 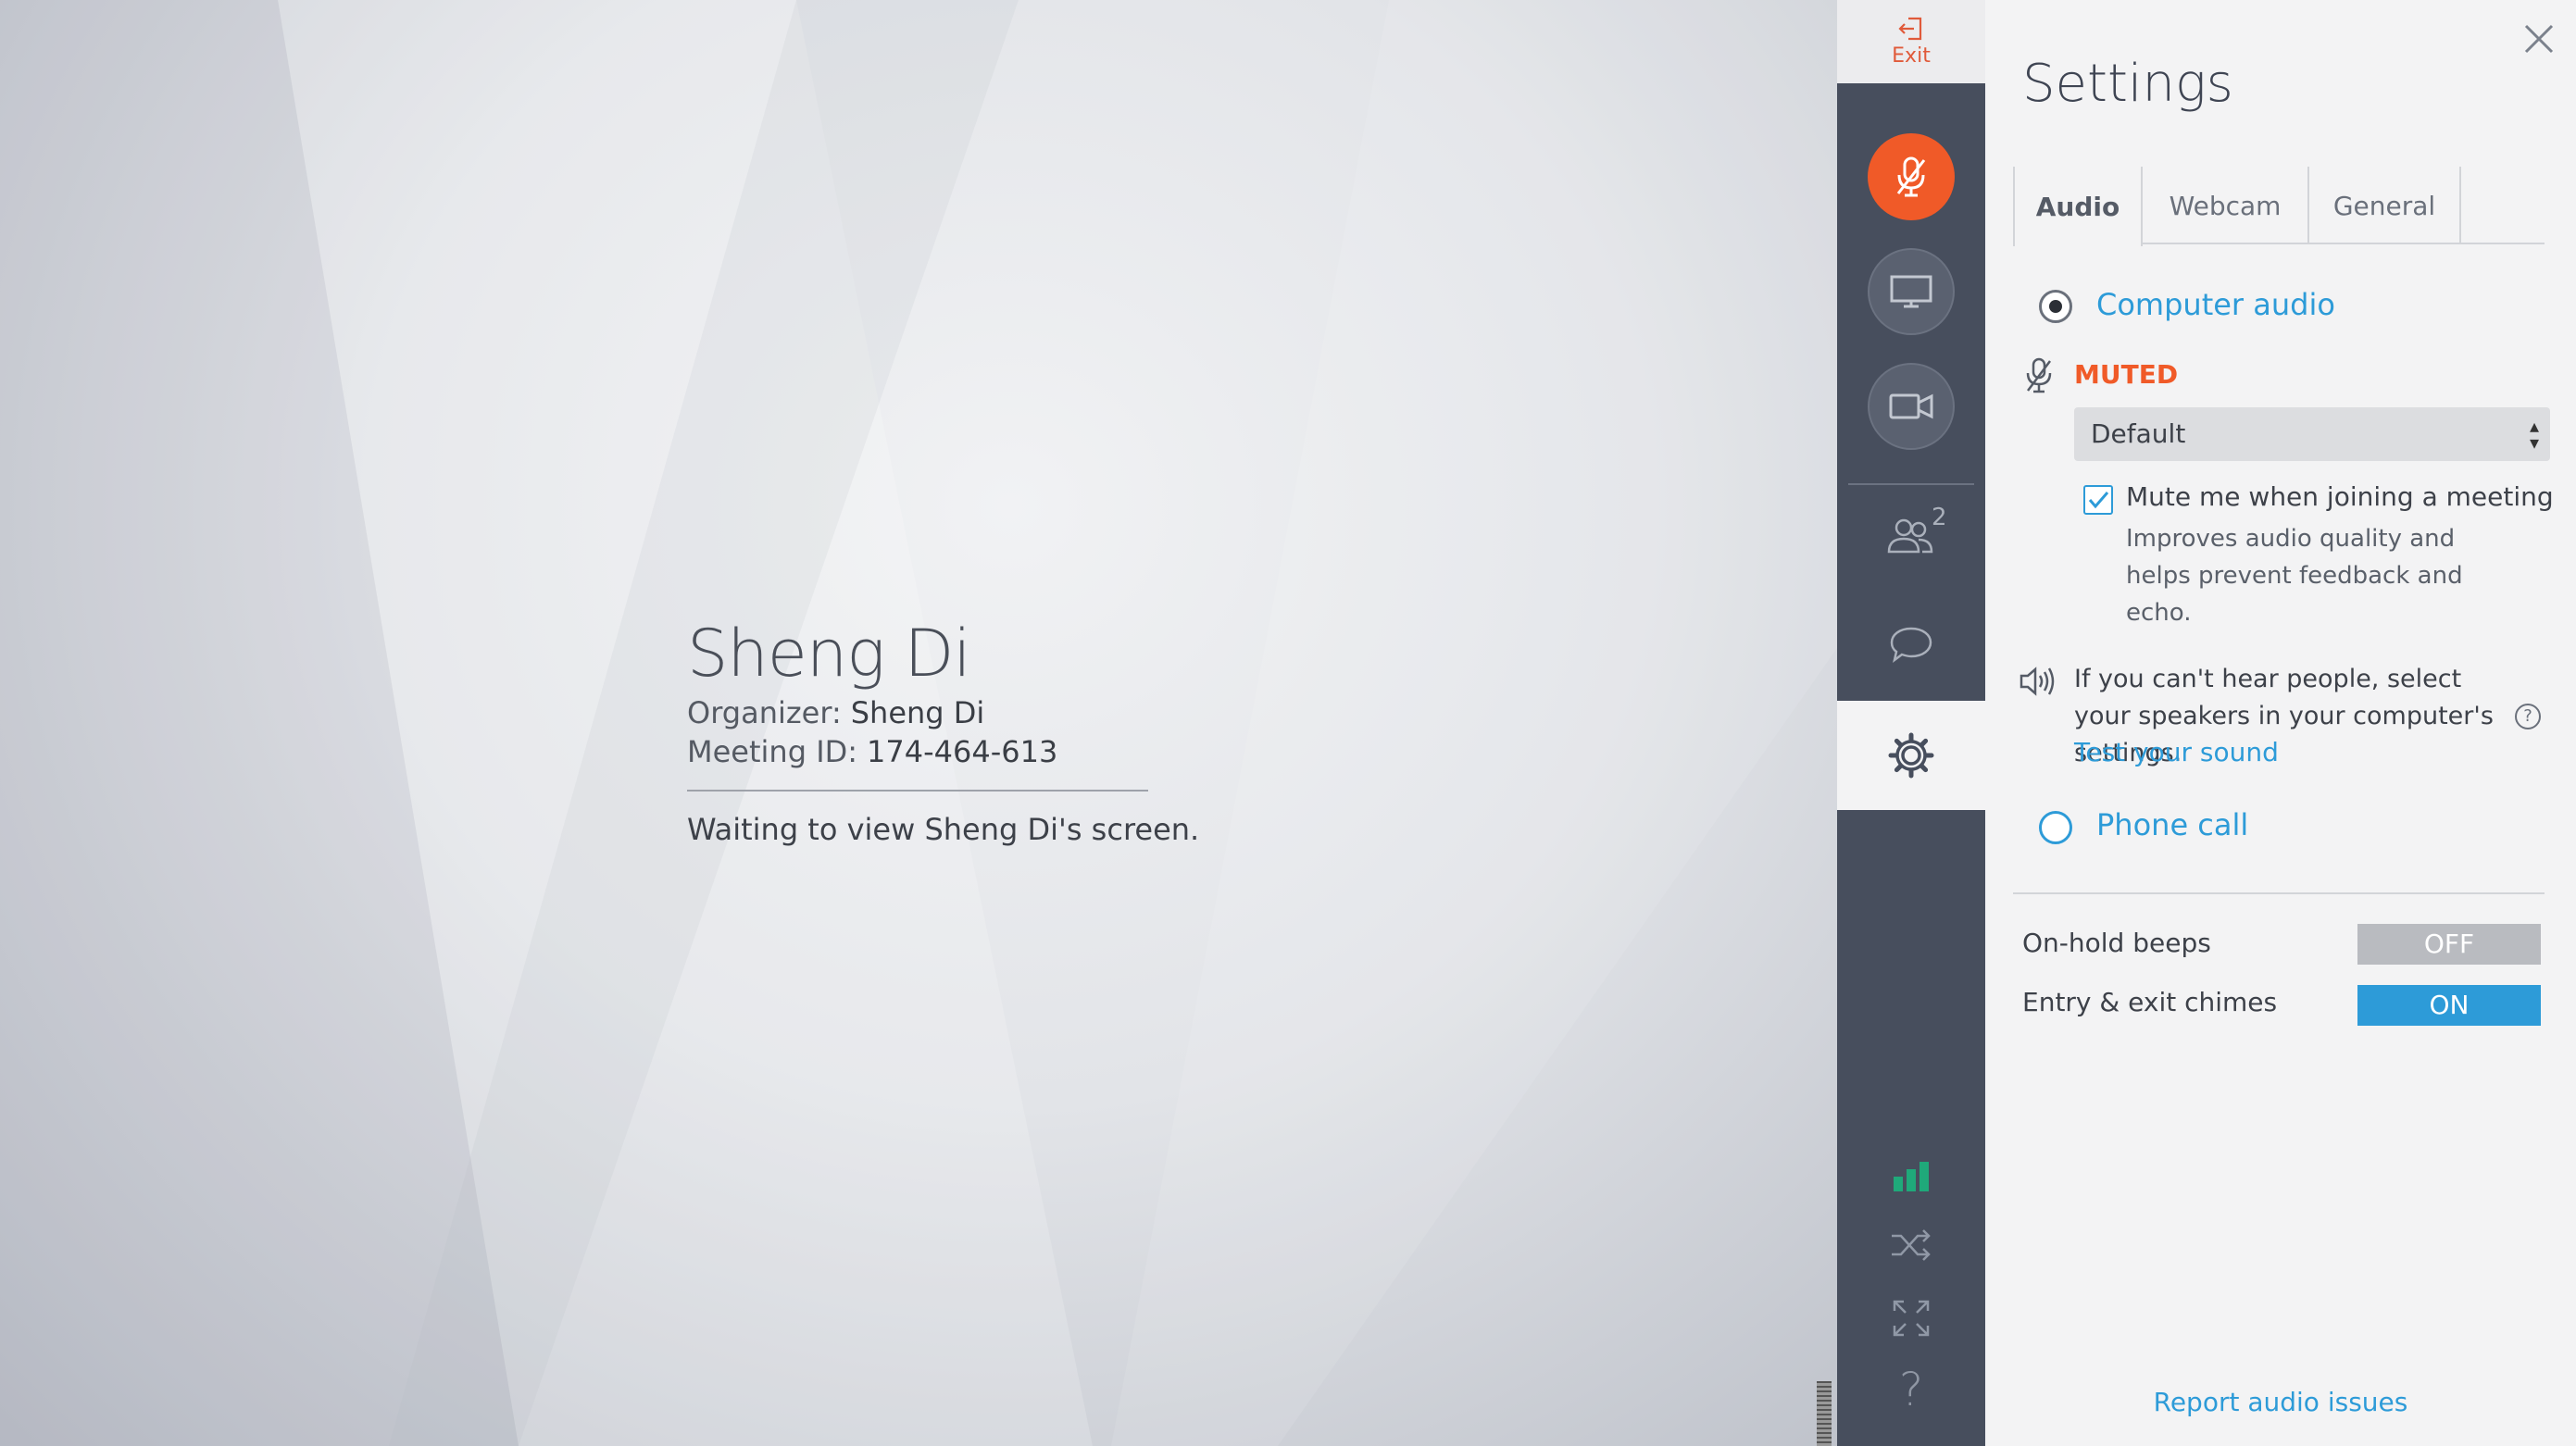 I want to click on mute-microphone-button, so click(x=1912, y=176).